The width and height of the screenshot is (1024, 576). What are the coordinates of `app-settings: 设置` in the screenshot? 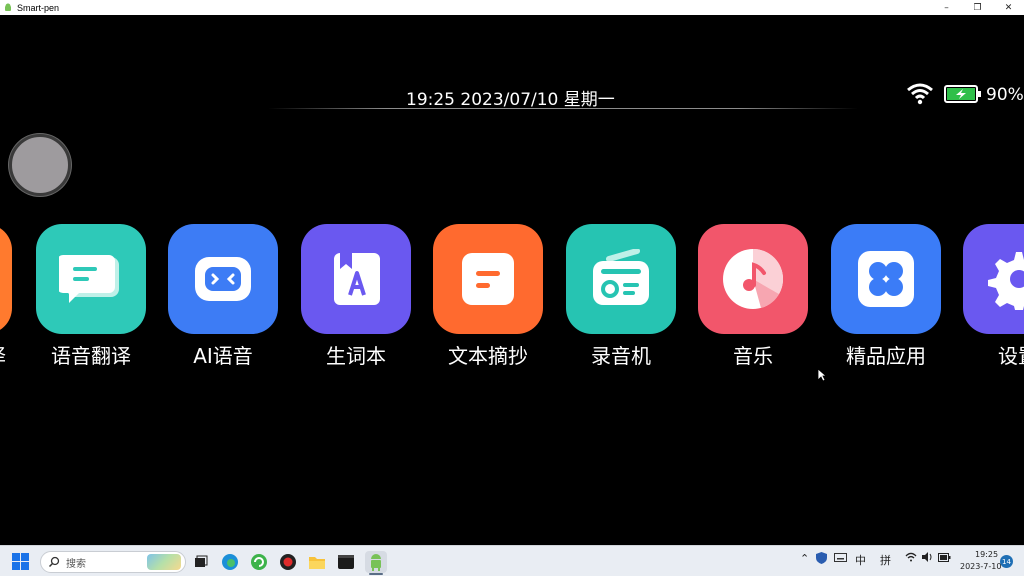 It's located at (993, 296).